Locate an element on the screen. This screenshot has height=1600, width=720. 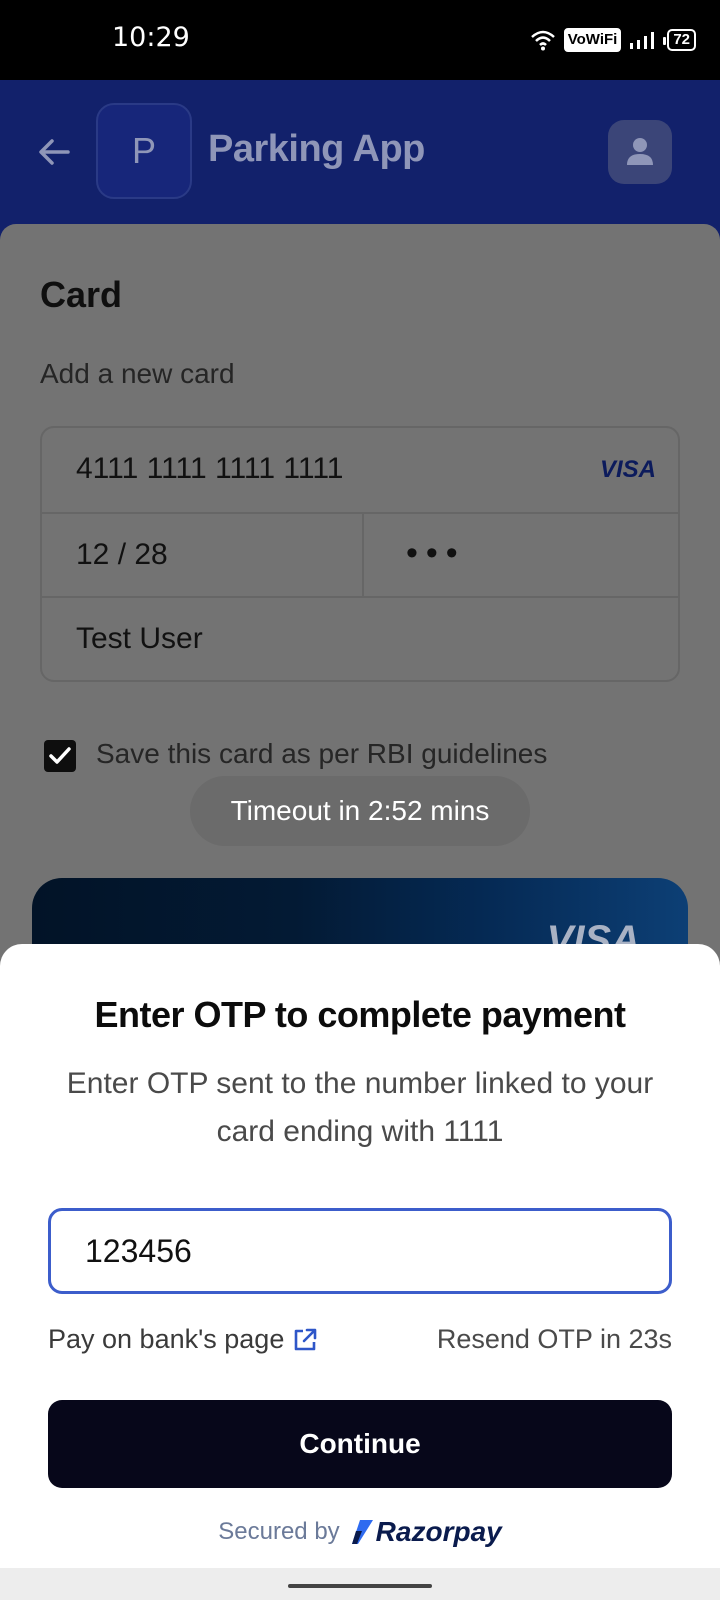
cvv-field: ••• is located at coordinates (436, 553).